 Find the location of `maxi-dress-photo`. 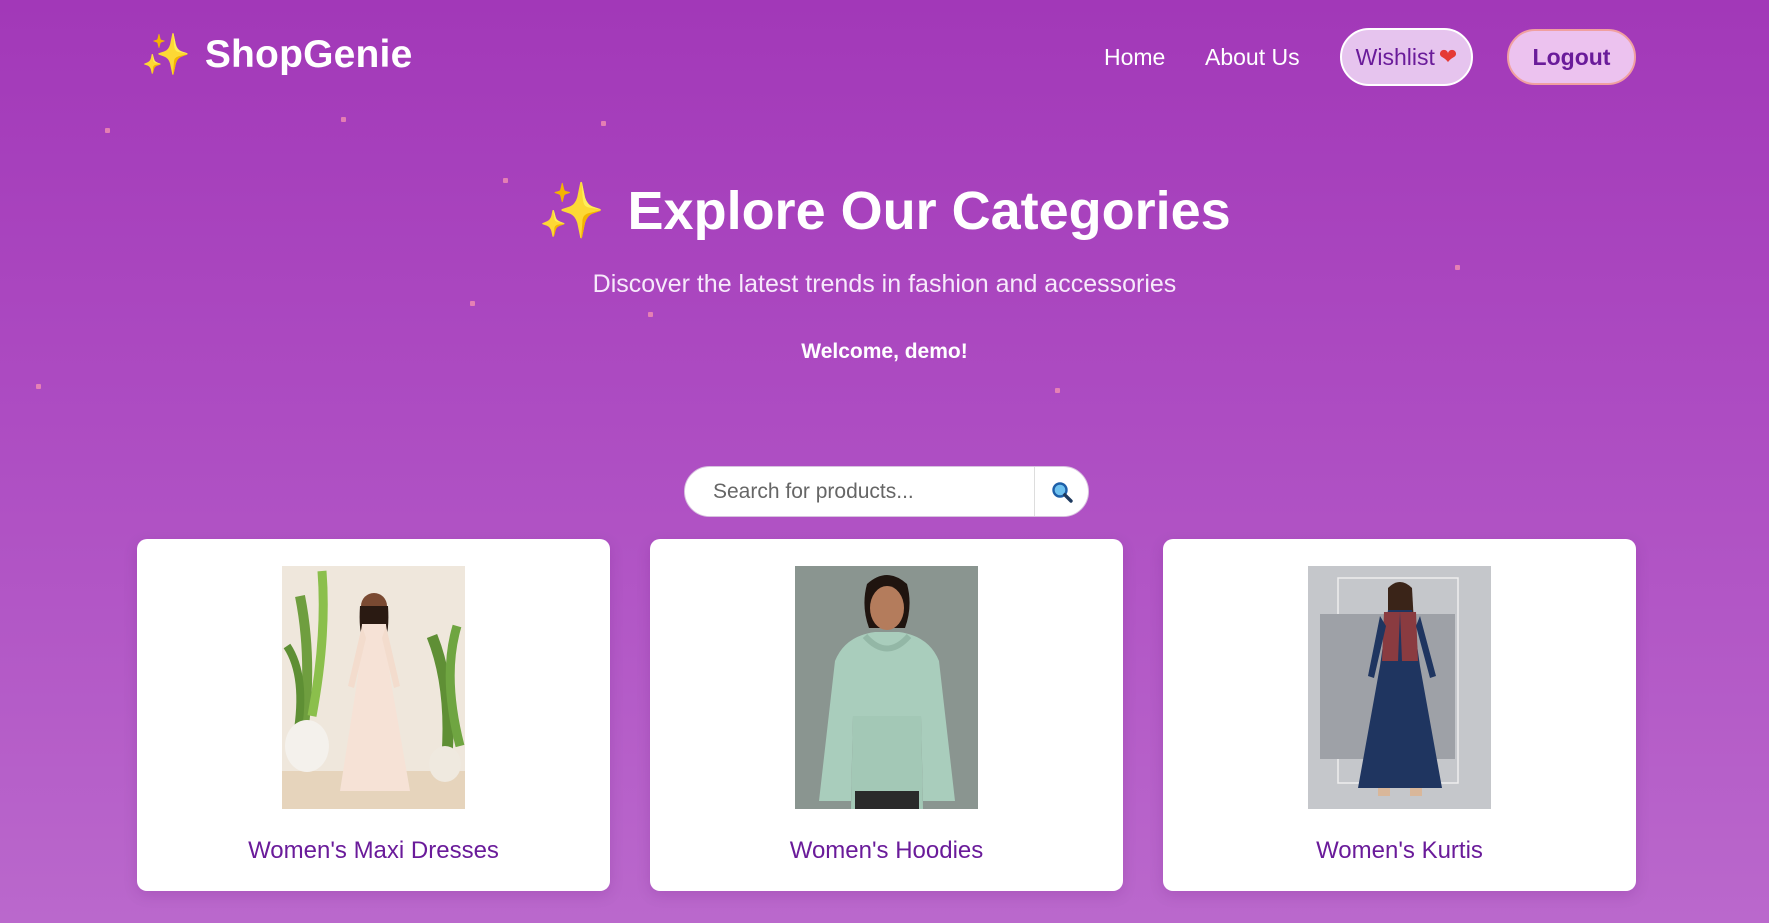

maxi-dress-photo is located at coordinates (373, 687).